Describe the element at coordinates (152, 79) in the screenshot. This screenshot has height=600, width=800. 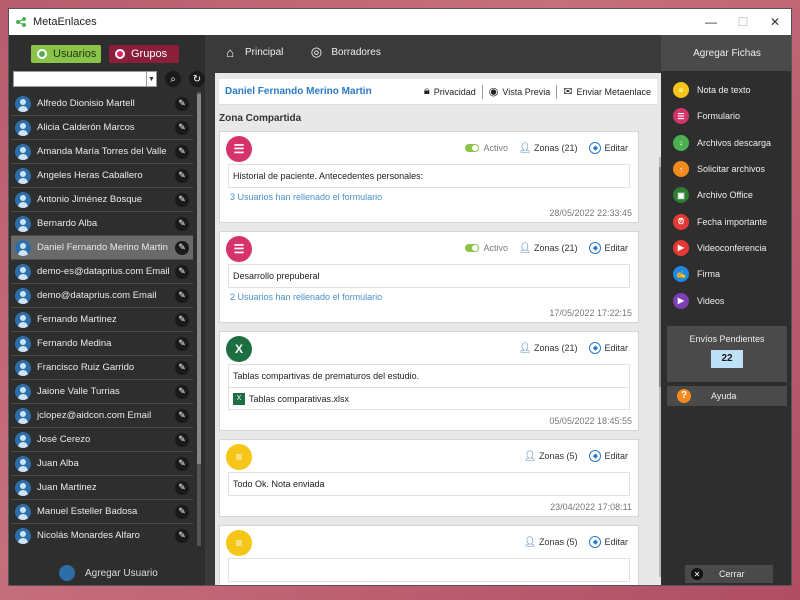
I see `search-dropdown-icon: ▼` at that location.